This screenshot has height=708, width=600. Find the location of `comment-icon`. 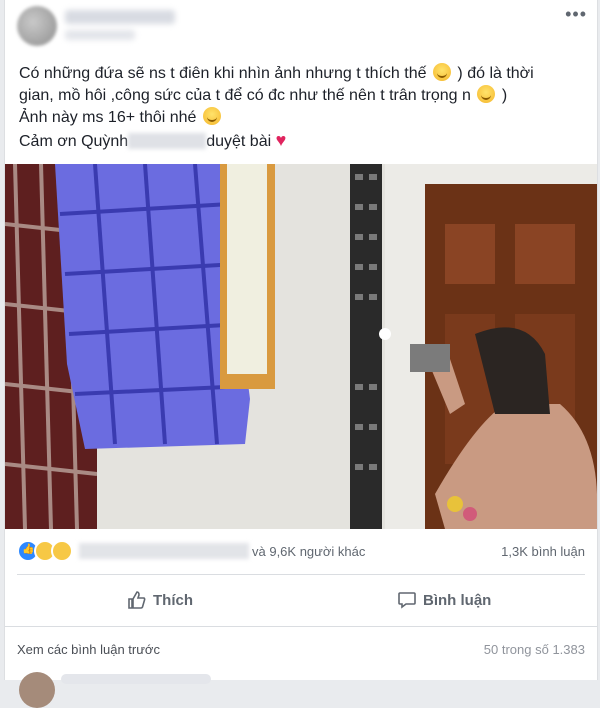

comment-icon is located at coordinates (407, 600).